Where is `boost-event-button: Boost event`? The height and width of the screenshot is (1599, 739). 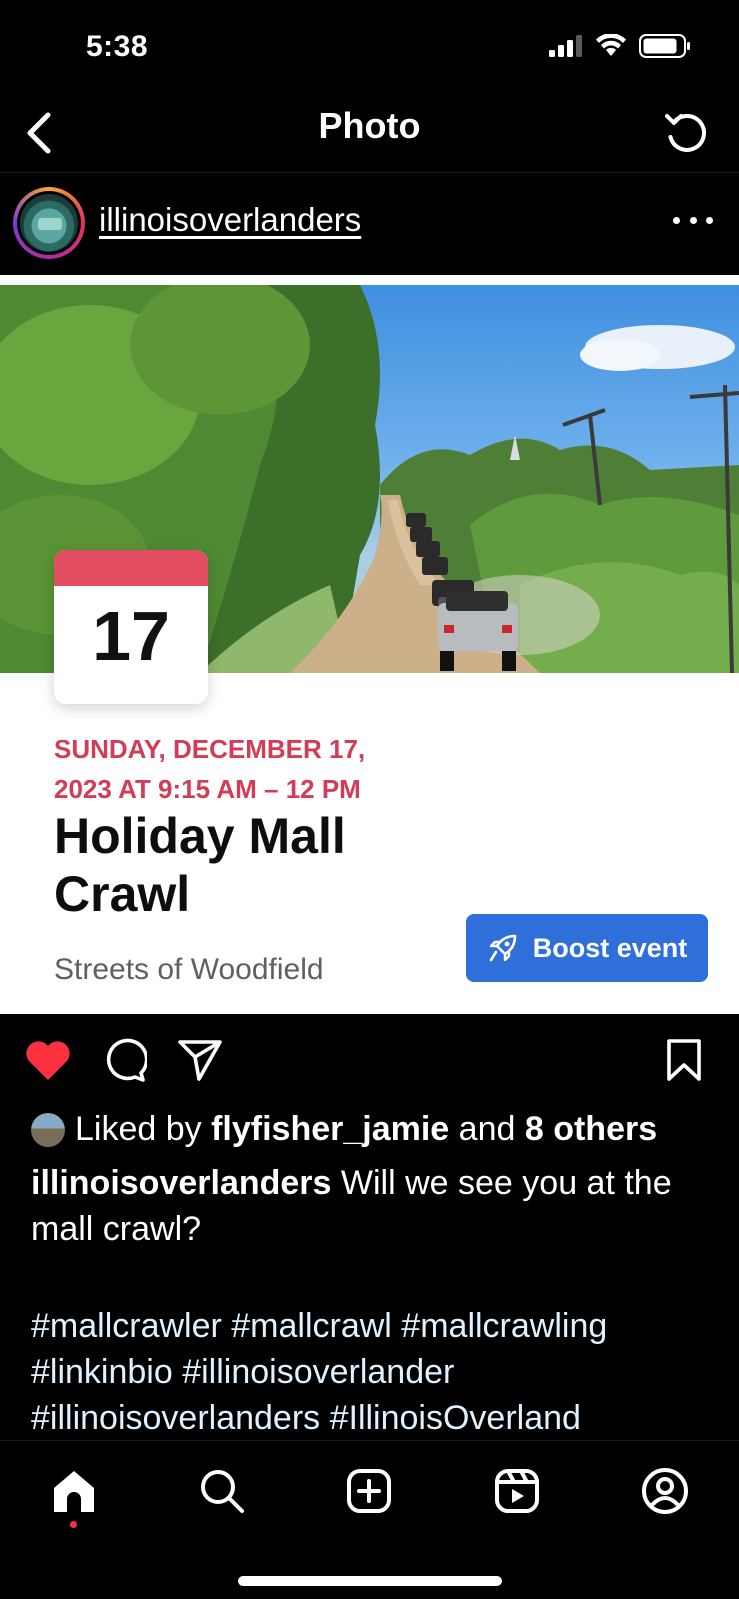 boost-event-button: Boost event is located at coordinates (587, 948).